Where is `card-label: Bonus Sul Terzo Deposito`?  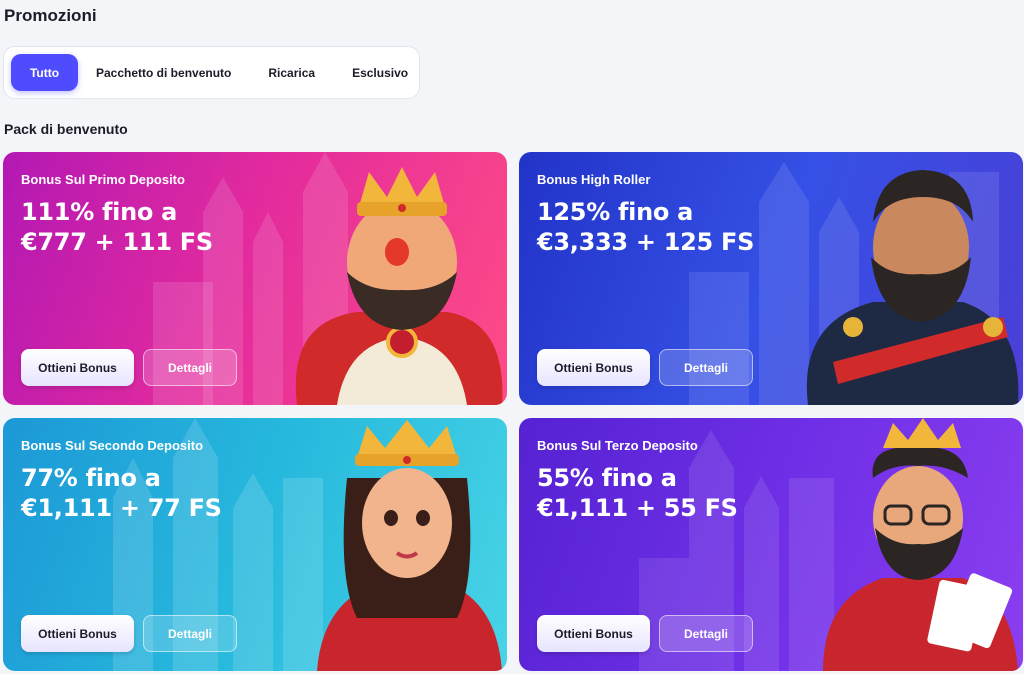
card-label: Bonus Sul Terzo Deposito is located at coordinates (617, 445).